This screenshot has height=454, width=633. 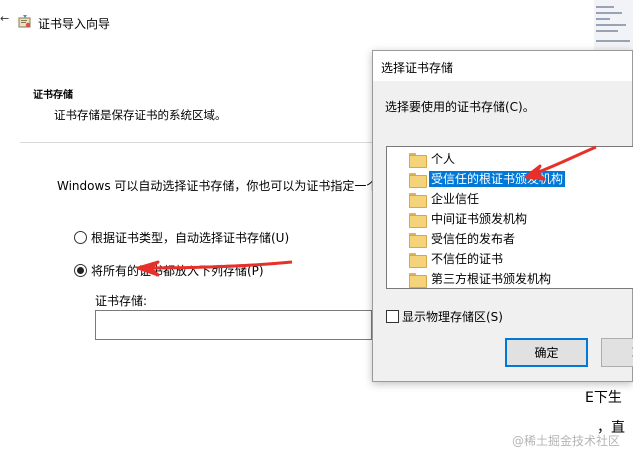 I want to click on watermark: @稀土掘金技术社区, so click(x=566, y=441).